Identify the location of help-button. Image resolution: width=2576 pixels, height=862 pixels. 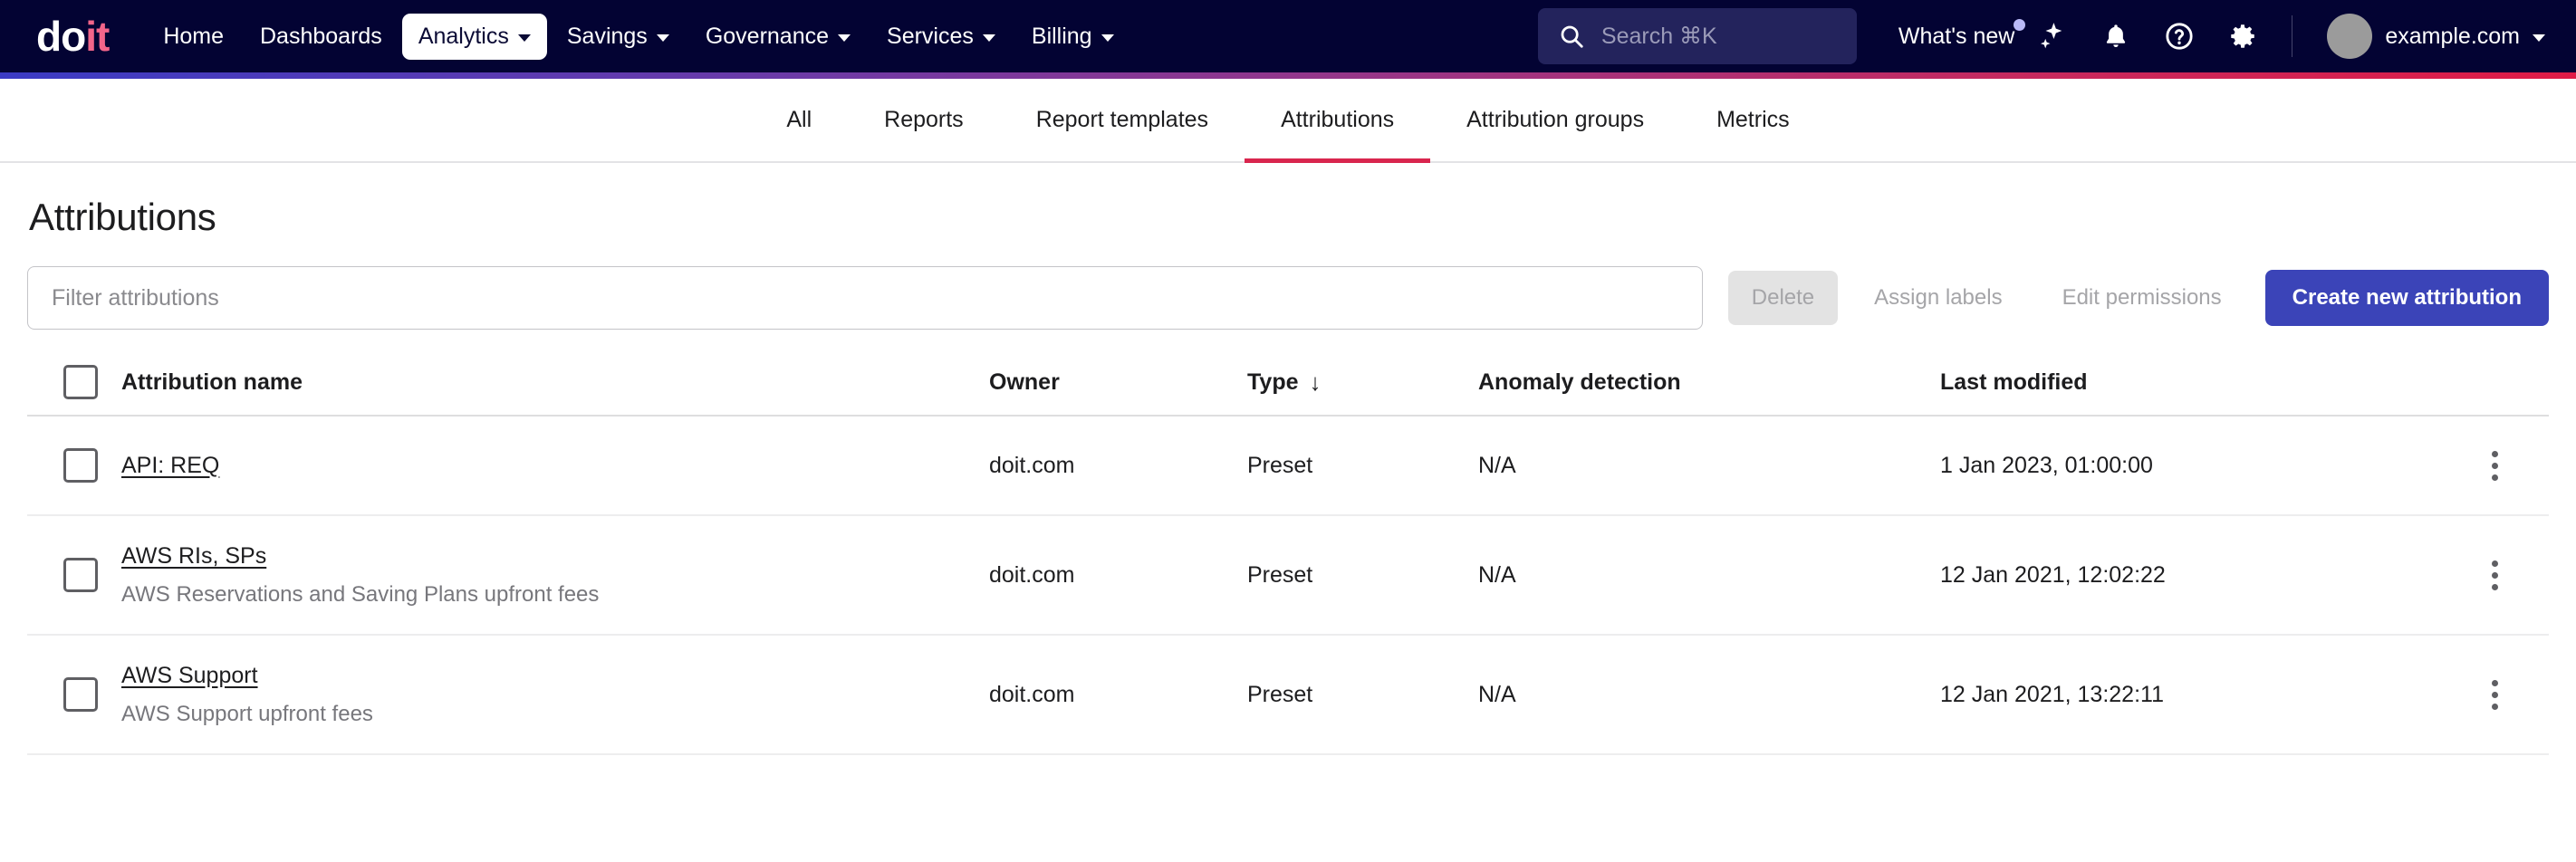
(2179, 36).